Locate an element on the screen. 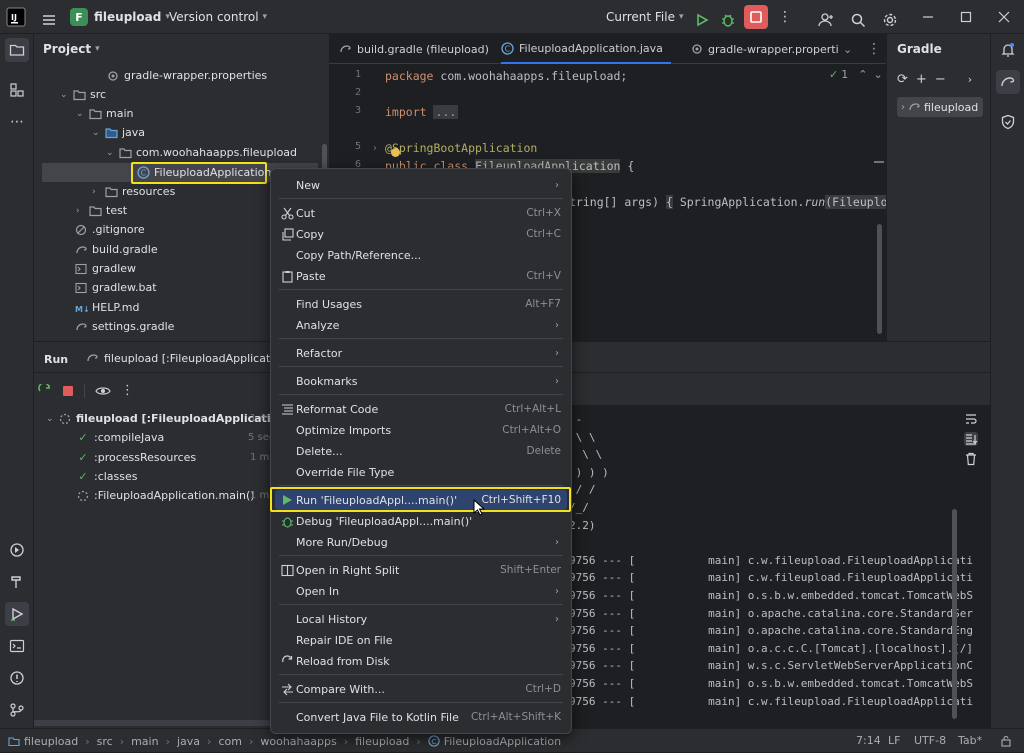 Image resolution: width=1024 pixels, height=753 pixels. fold-chevron-icon: › is located at coordinates (375, 148).